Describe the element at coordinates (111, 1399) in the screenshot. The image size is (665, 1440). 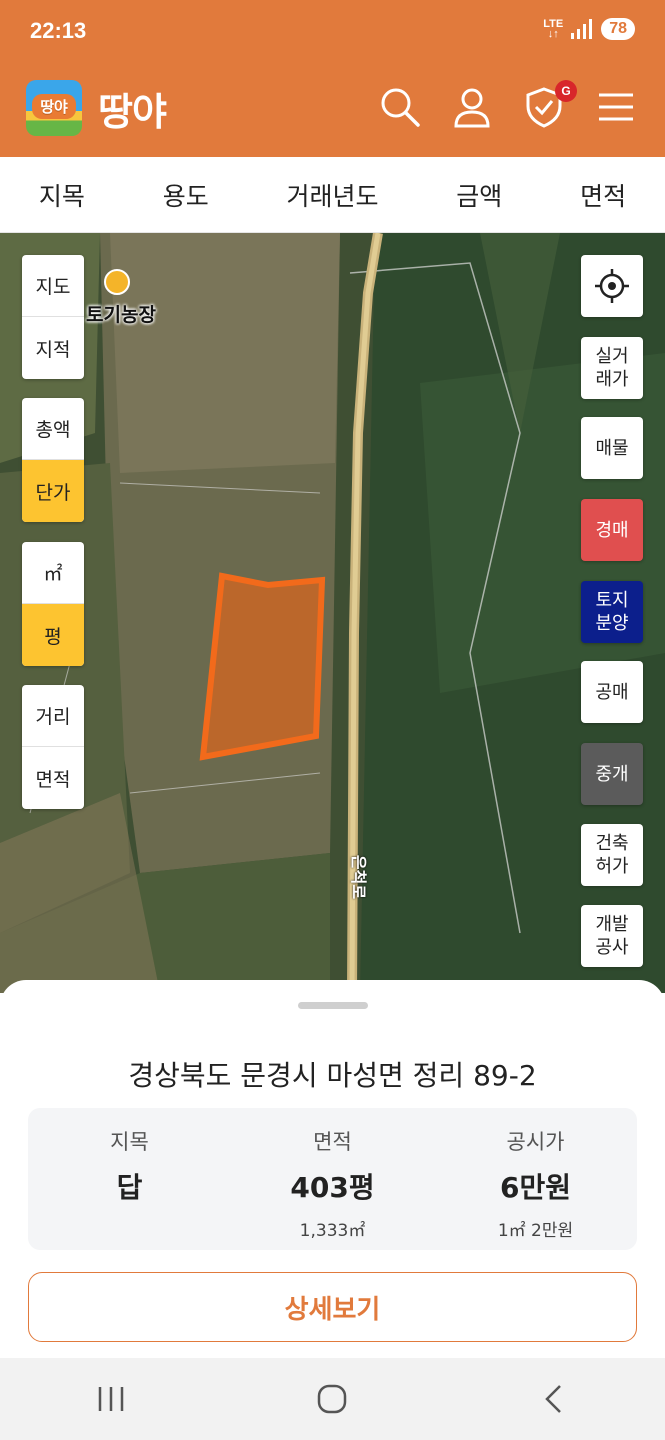
I see `recent-apps-icon` at that location.